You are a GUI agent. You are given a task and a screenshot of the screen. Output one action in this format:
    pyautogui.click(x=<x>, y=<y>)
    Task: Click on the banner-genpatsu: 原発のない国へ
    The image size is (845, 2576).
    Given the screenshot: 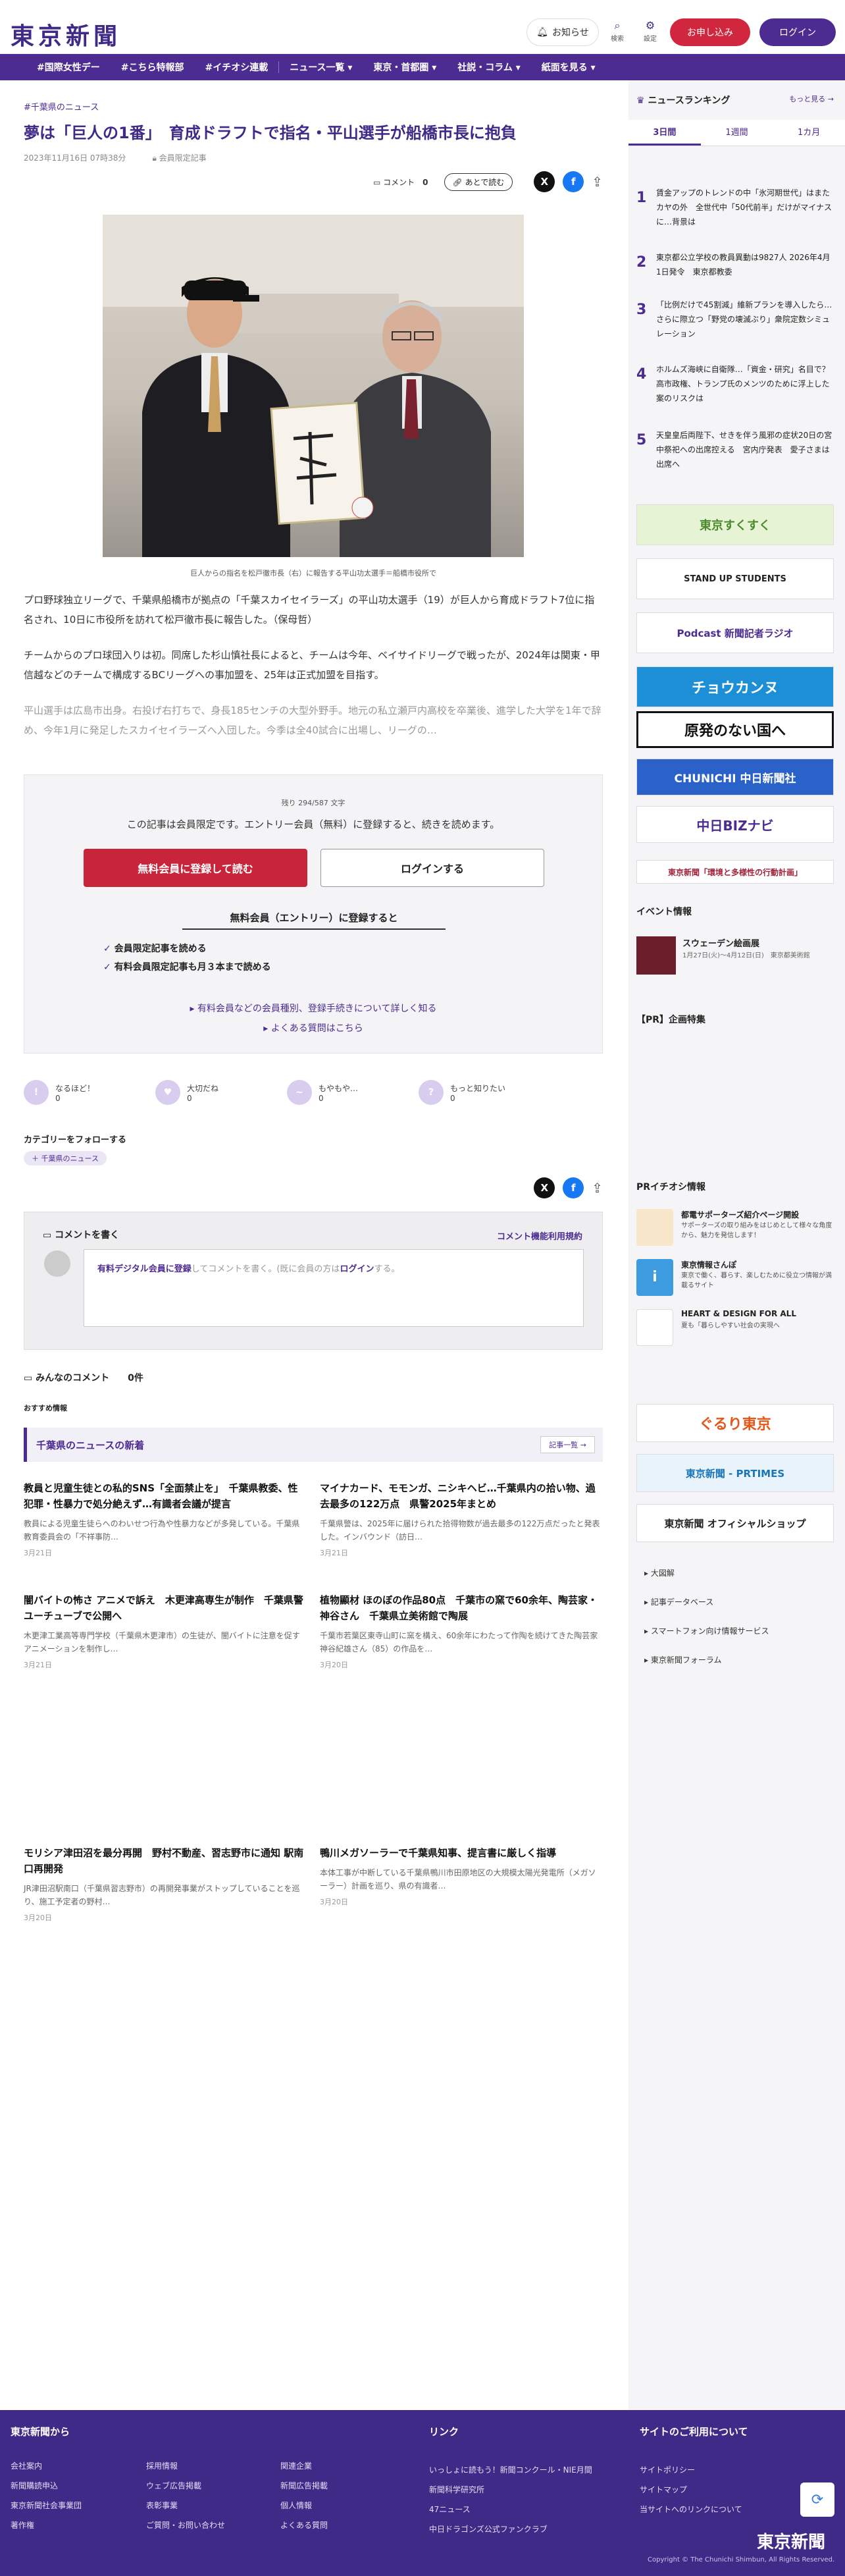 What is the action you would take?
    pyautogui.click(x=735, y=729)
    